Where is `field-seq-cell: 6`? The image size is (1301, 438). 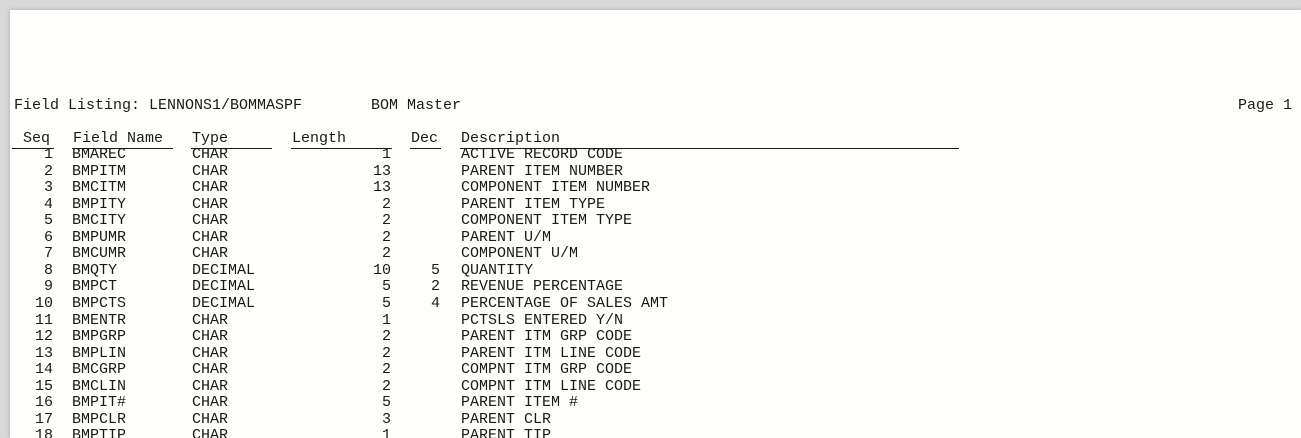 field-seq-cell: 6 is located at coordinates (48, 237).